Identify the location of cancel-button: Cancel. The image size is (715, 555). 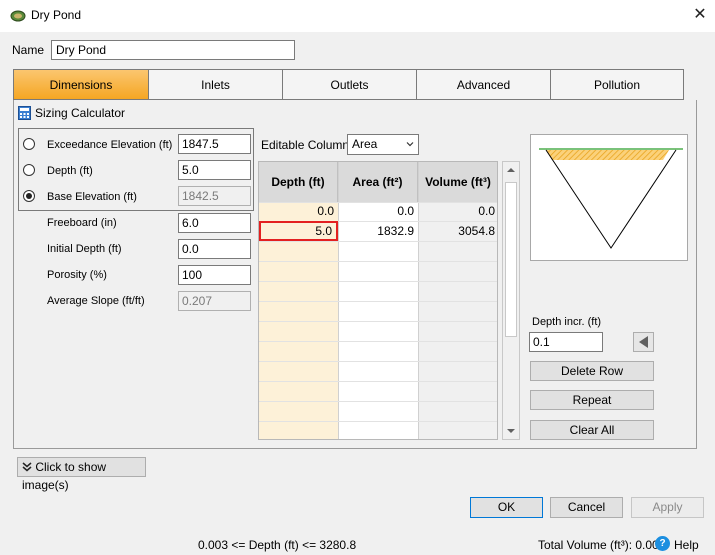
(586, 507).